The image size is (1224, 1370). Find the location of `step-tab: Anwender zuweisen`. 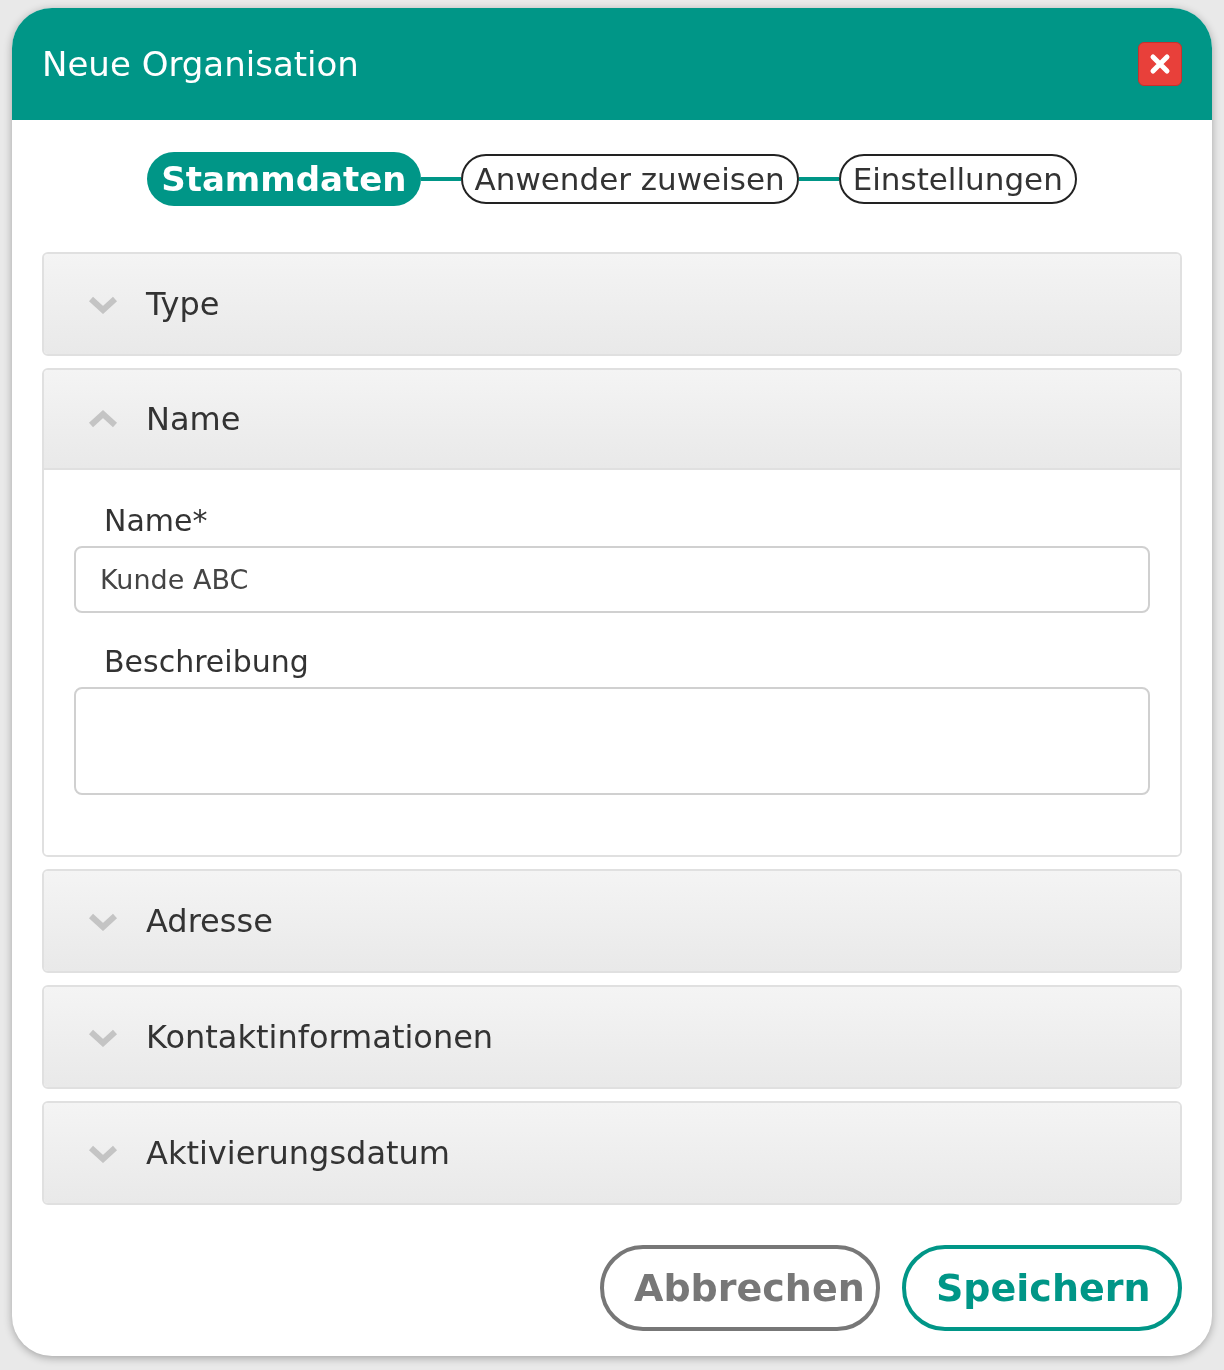

step-tab: Anwender zuweisen is located at coordinates (629, 179).